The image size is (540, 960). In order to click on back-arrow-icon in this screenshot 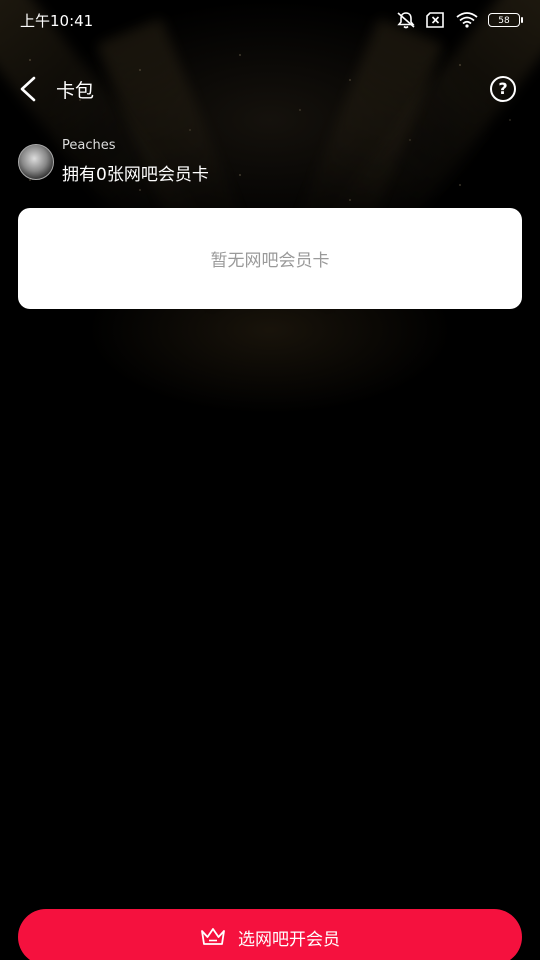, I will do `click(28, 89)`.